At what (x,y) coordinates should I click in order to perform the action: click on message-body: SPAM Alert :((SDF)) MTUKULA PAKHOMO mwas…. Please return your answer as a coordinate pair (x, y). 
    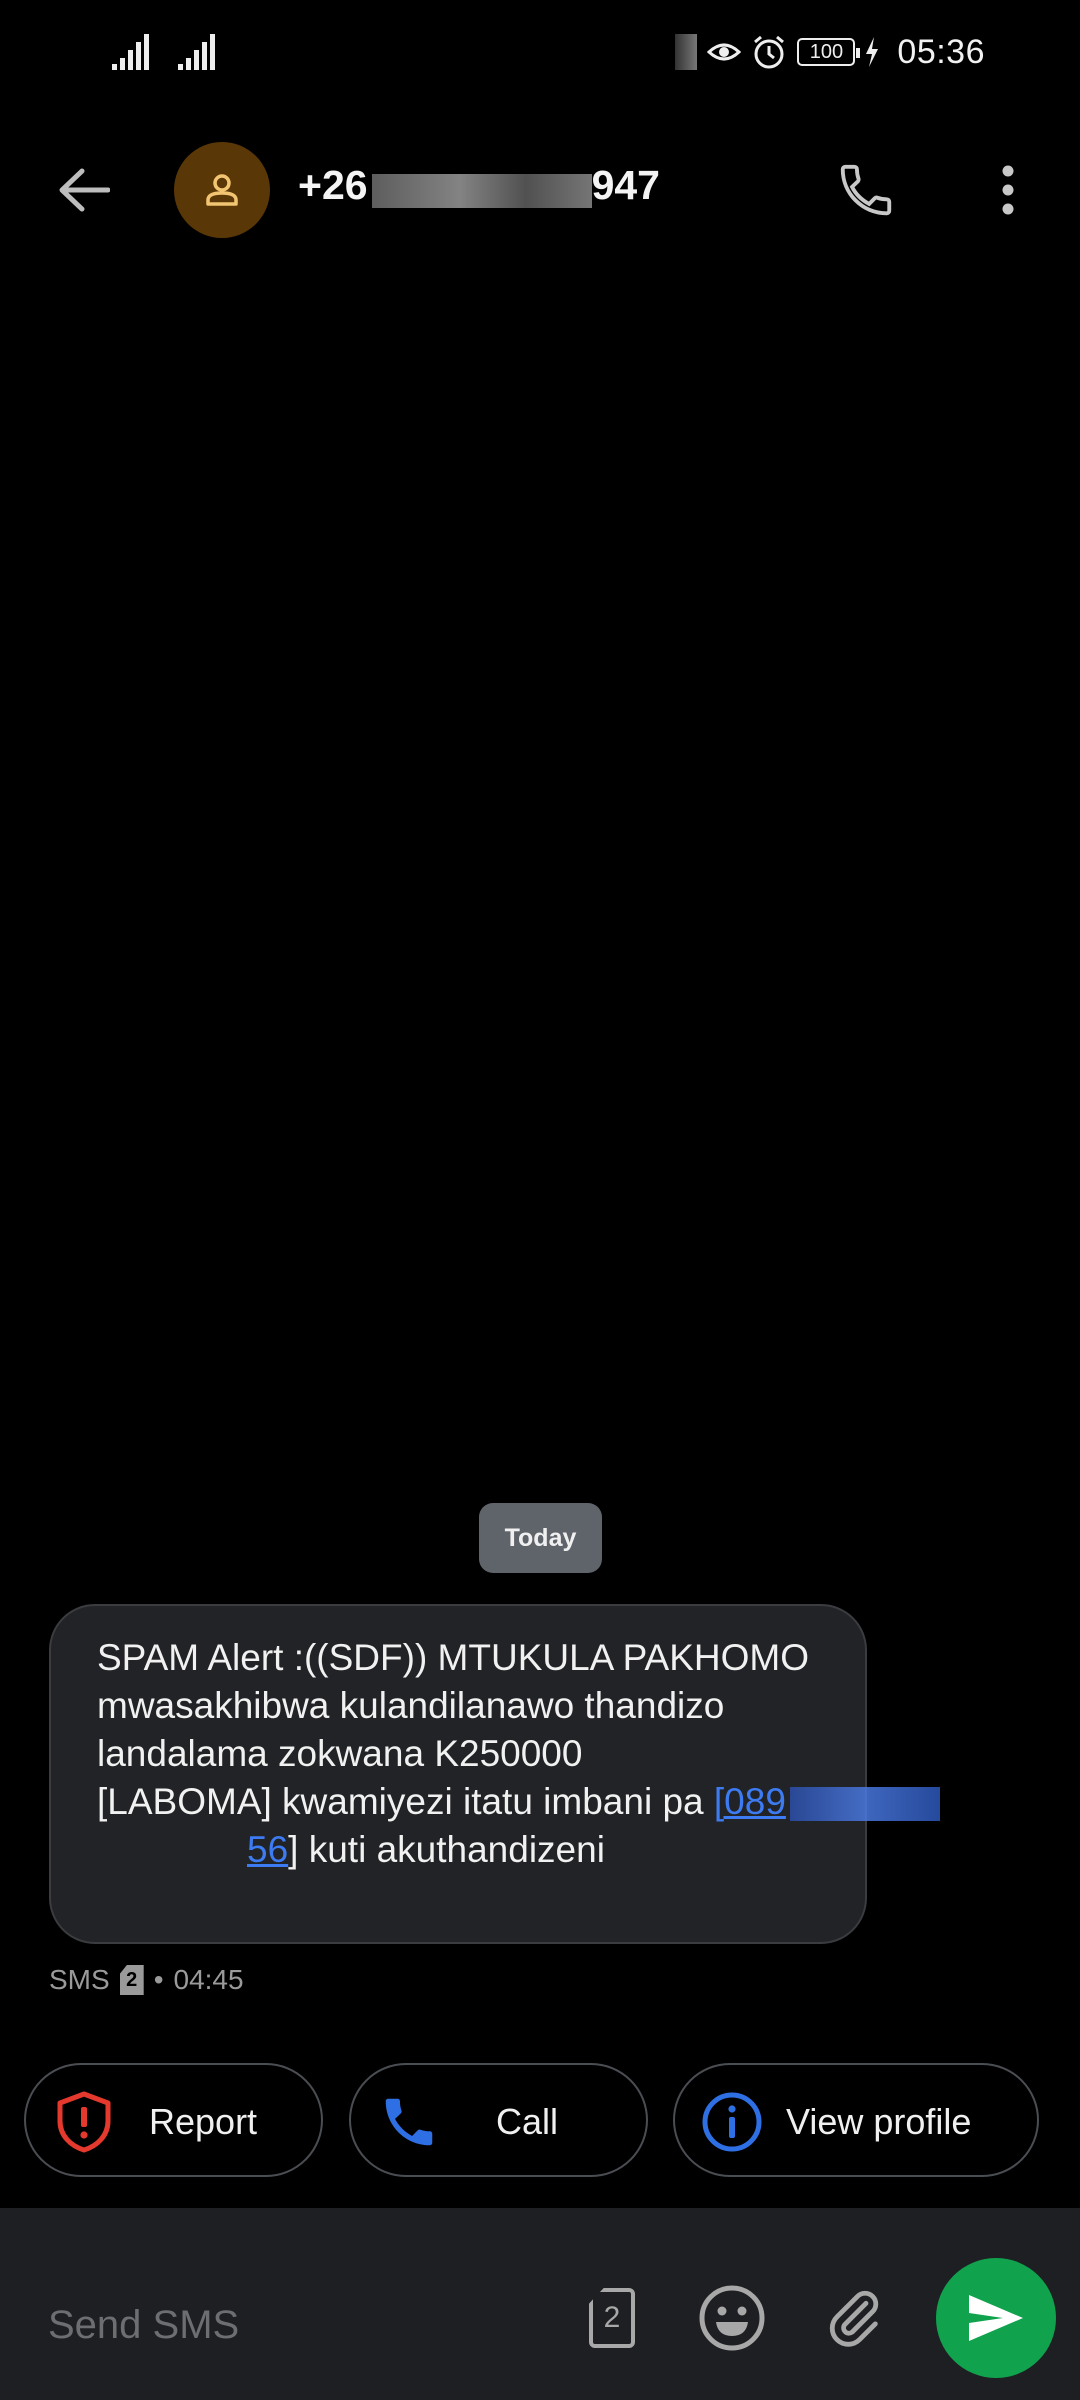
    Looking at the image, I should click on (453, 1729).